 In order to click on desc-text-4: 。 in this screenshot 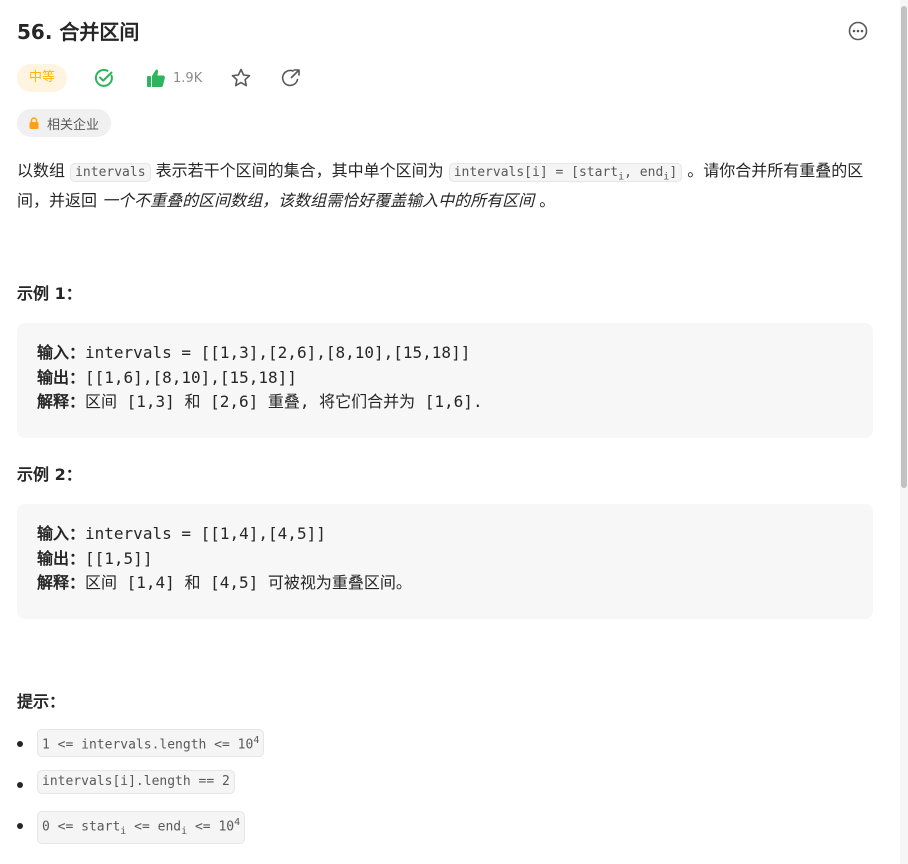, I will do `click(545, 200)`.